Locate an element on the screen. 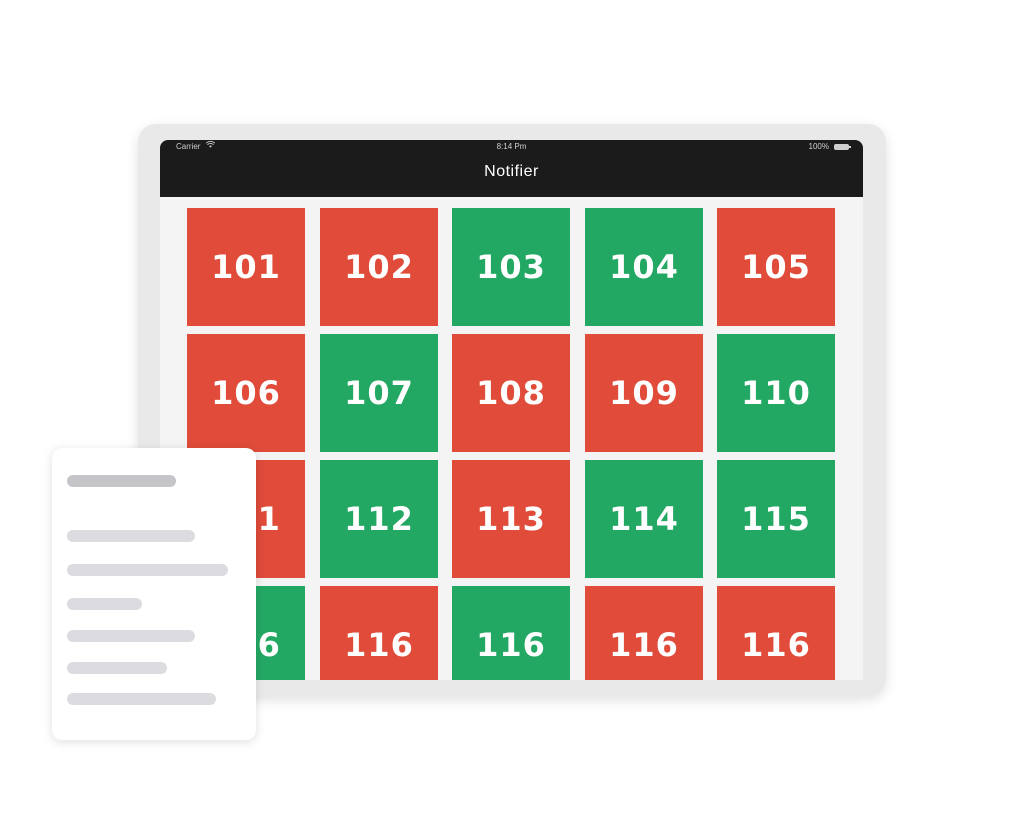  status-time: 8:14 Pm is located at coordinates (511, 146).